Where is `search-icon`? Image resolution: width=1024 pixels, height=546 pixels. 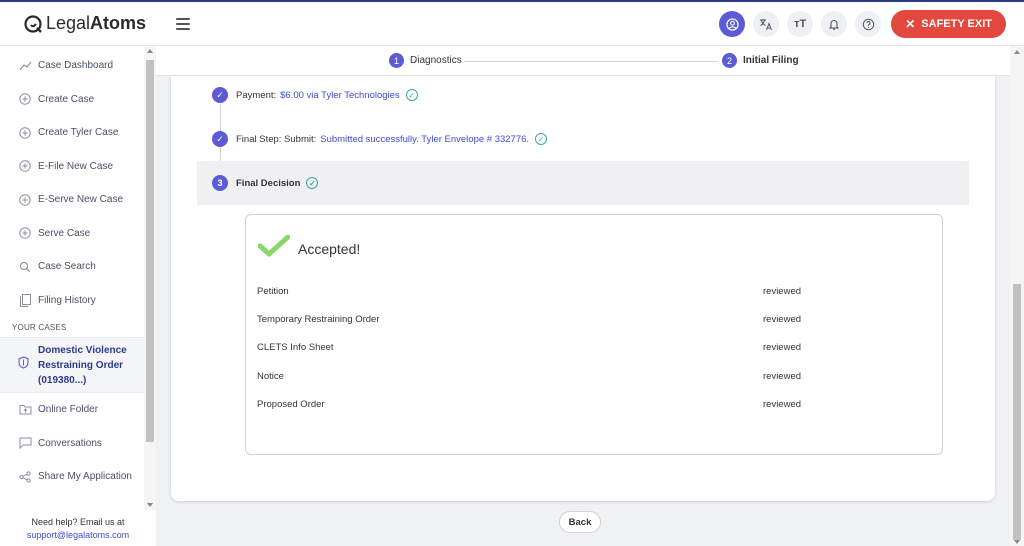 search-icon is located at coordinates (25, 267).